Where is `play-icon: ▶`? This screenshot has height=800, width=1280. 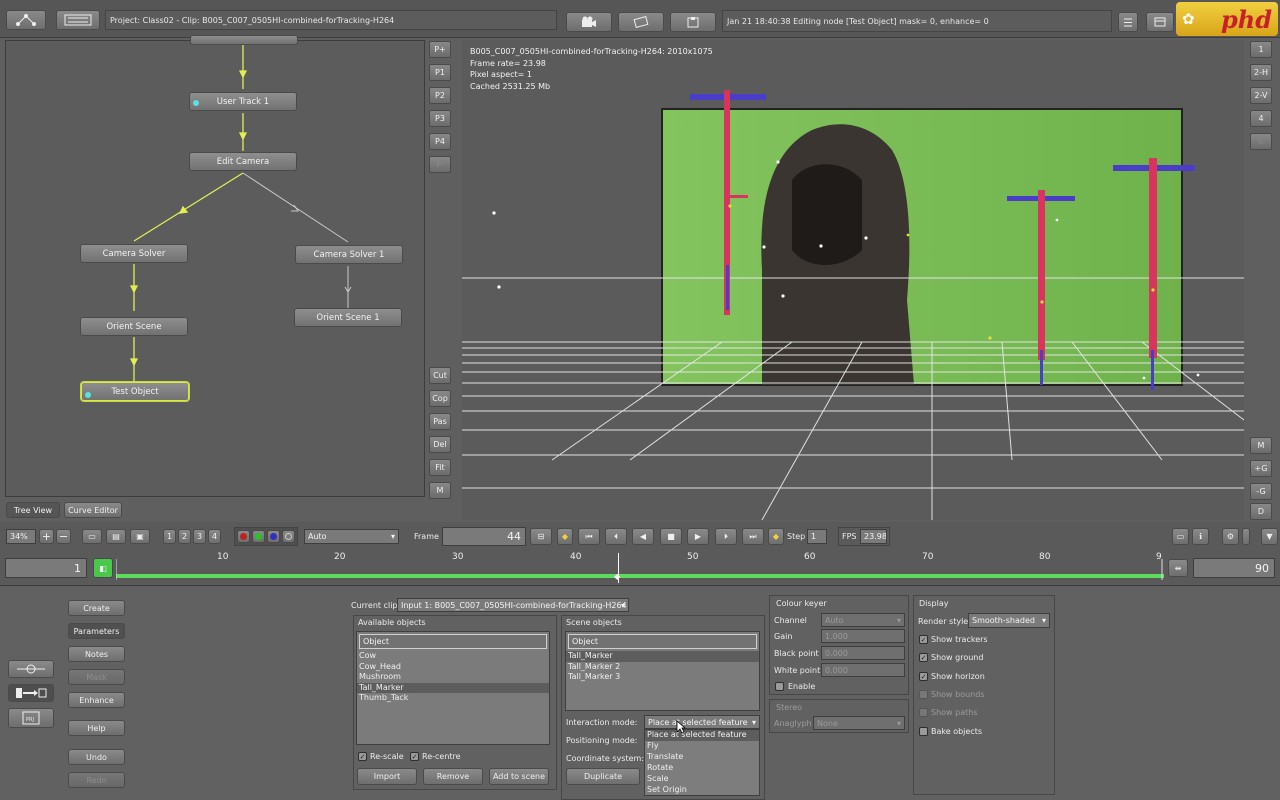
play-icon: ▶ is located at coordinates (698, 536).